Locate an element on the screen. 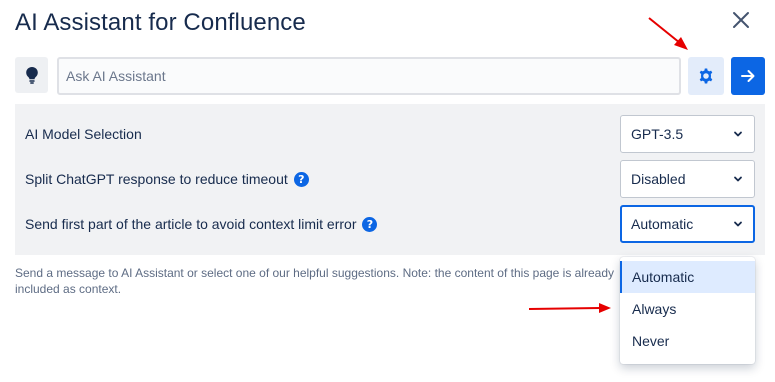 The image size is (775, 382). dropdown-option-never: Never is located at coordinates (687, 341).